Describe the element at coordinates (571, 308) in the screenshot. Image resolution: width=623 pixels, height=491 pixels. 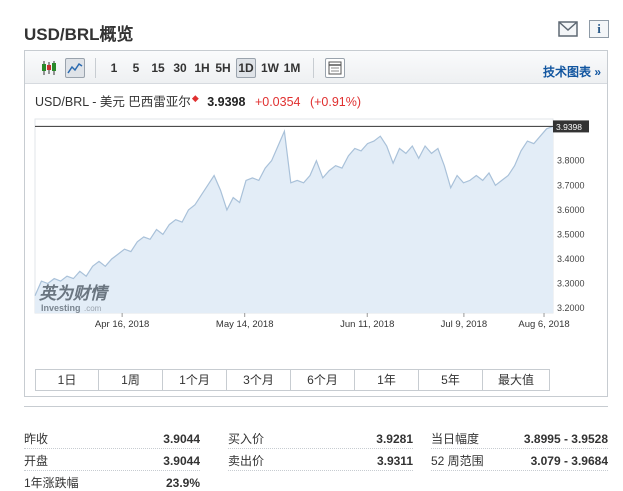
I see `y-tick-label: 3.2000` at that location.